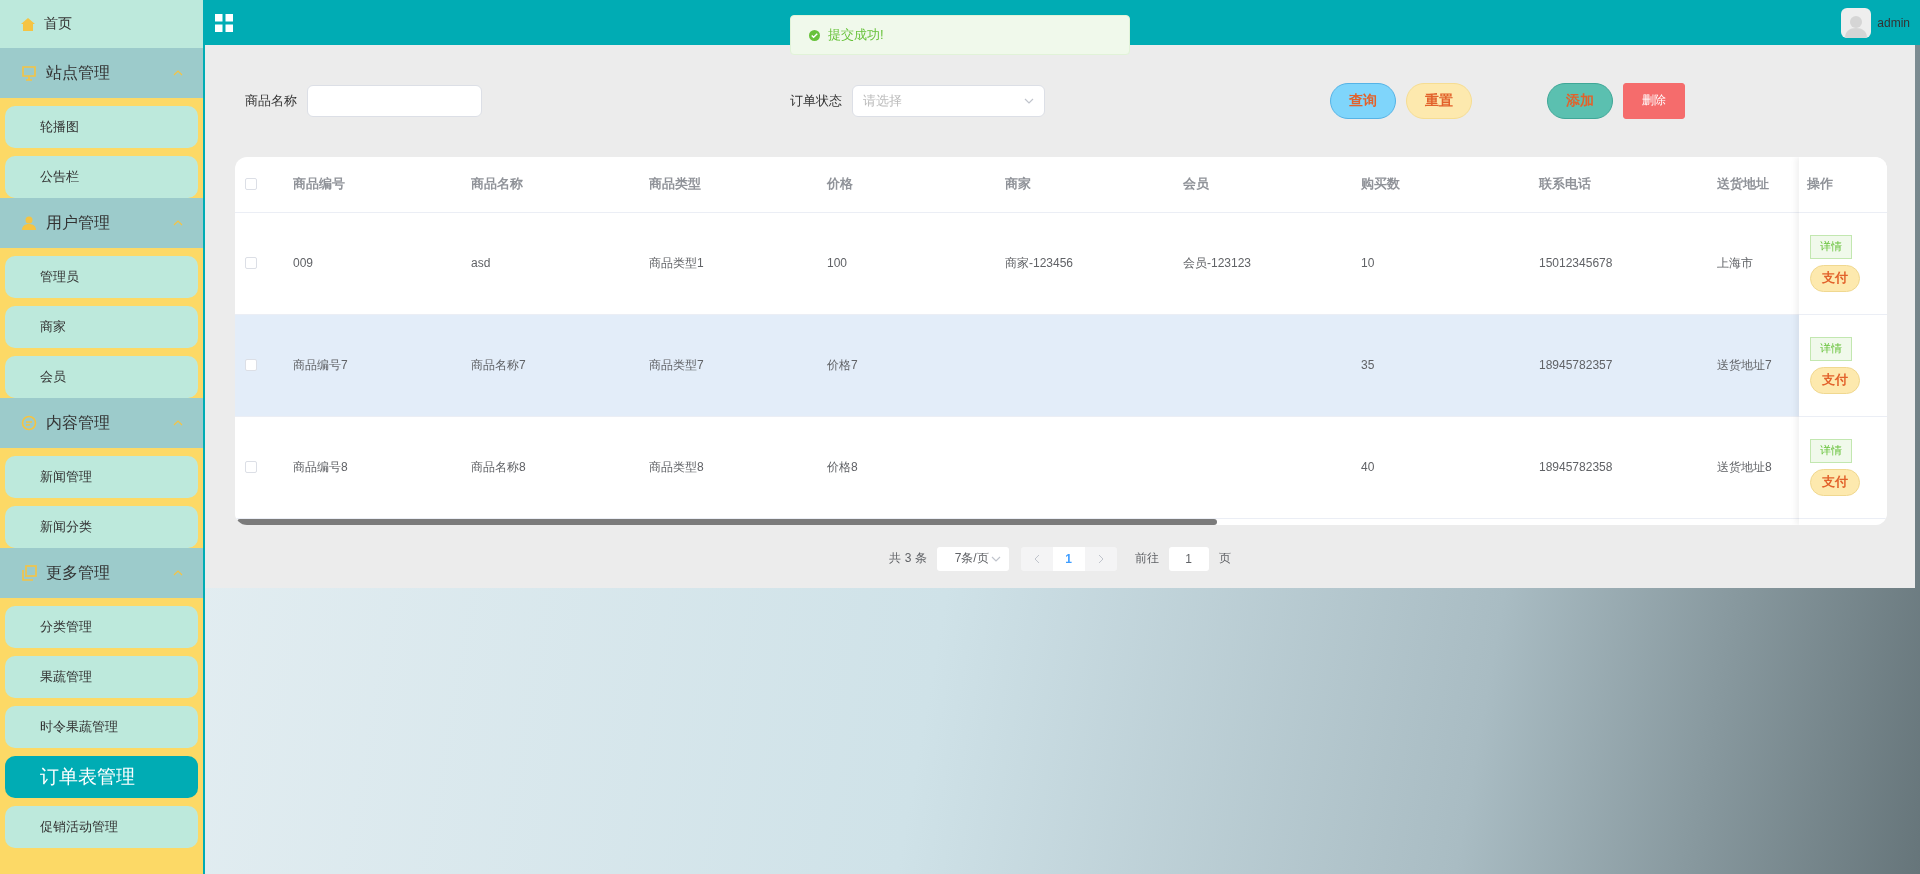 The width and height of the screenshot is (1920, 874). What do you see at coordinates (1735, 263) in the screenshot?
I see `table-cell-text: 上海市` at bounding box center [1735, 263].